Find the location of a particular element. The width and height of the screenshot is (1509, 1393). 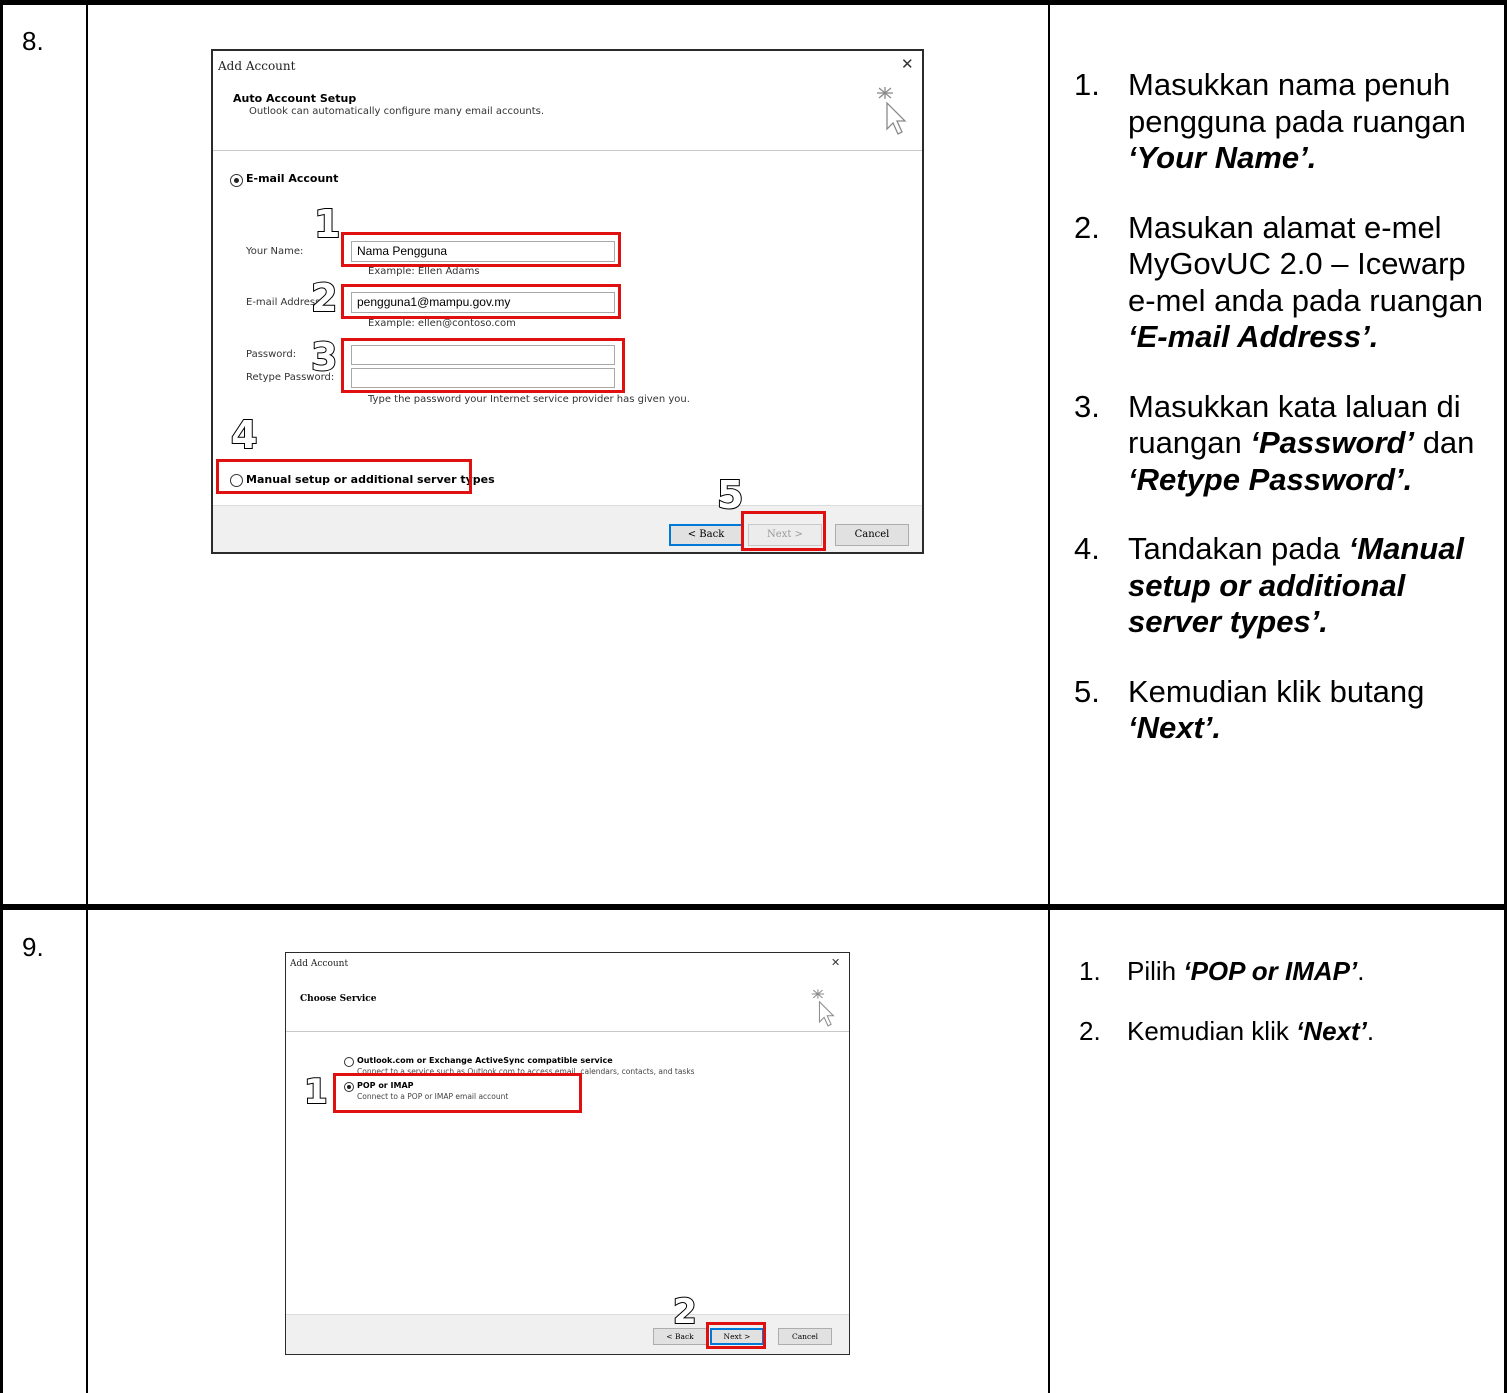

dialog-heading: Auto Account Setup is located at coordinates (295, 98).